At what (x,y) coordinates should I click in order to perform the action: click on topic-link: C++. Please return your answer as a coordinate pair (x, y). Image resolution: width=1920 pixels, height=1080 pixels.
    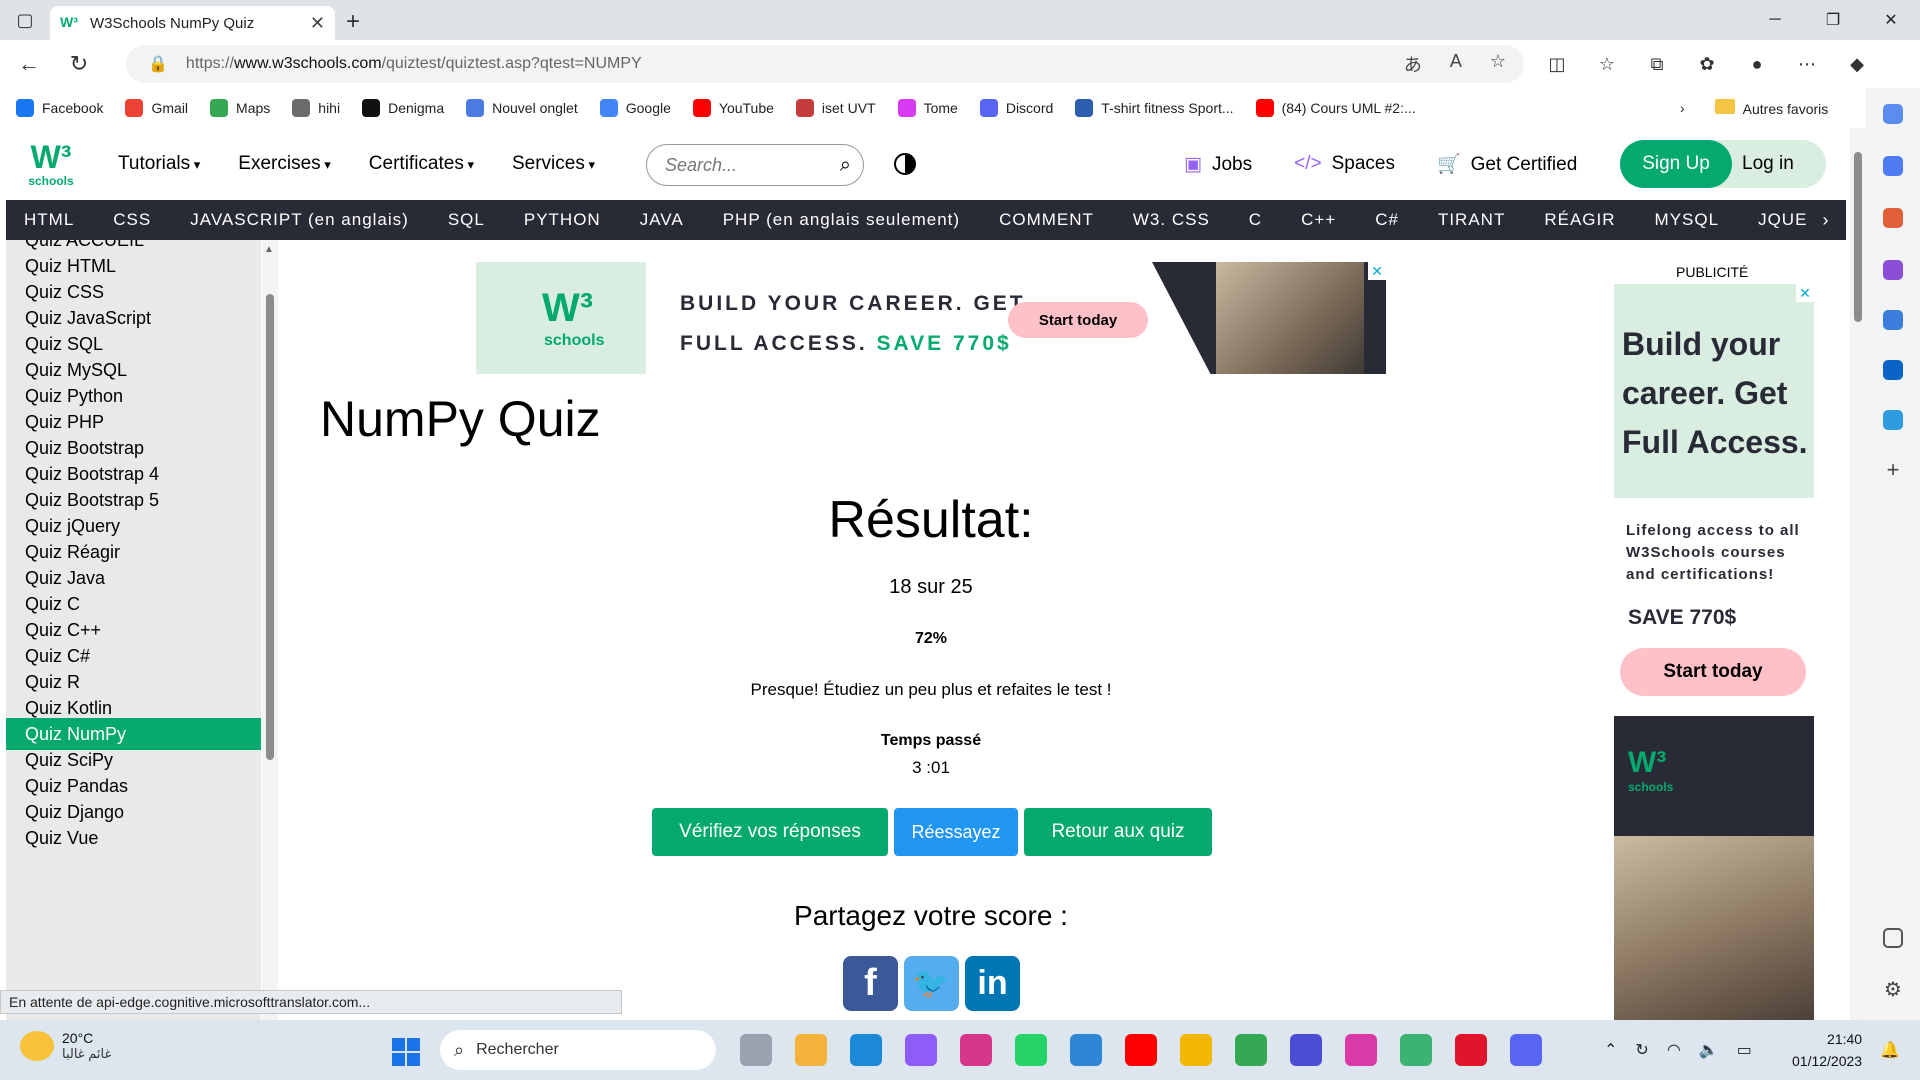
    Looking at the image, I should click on (1318, 220).